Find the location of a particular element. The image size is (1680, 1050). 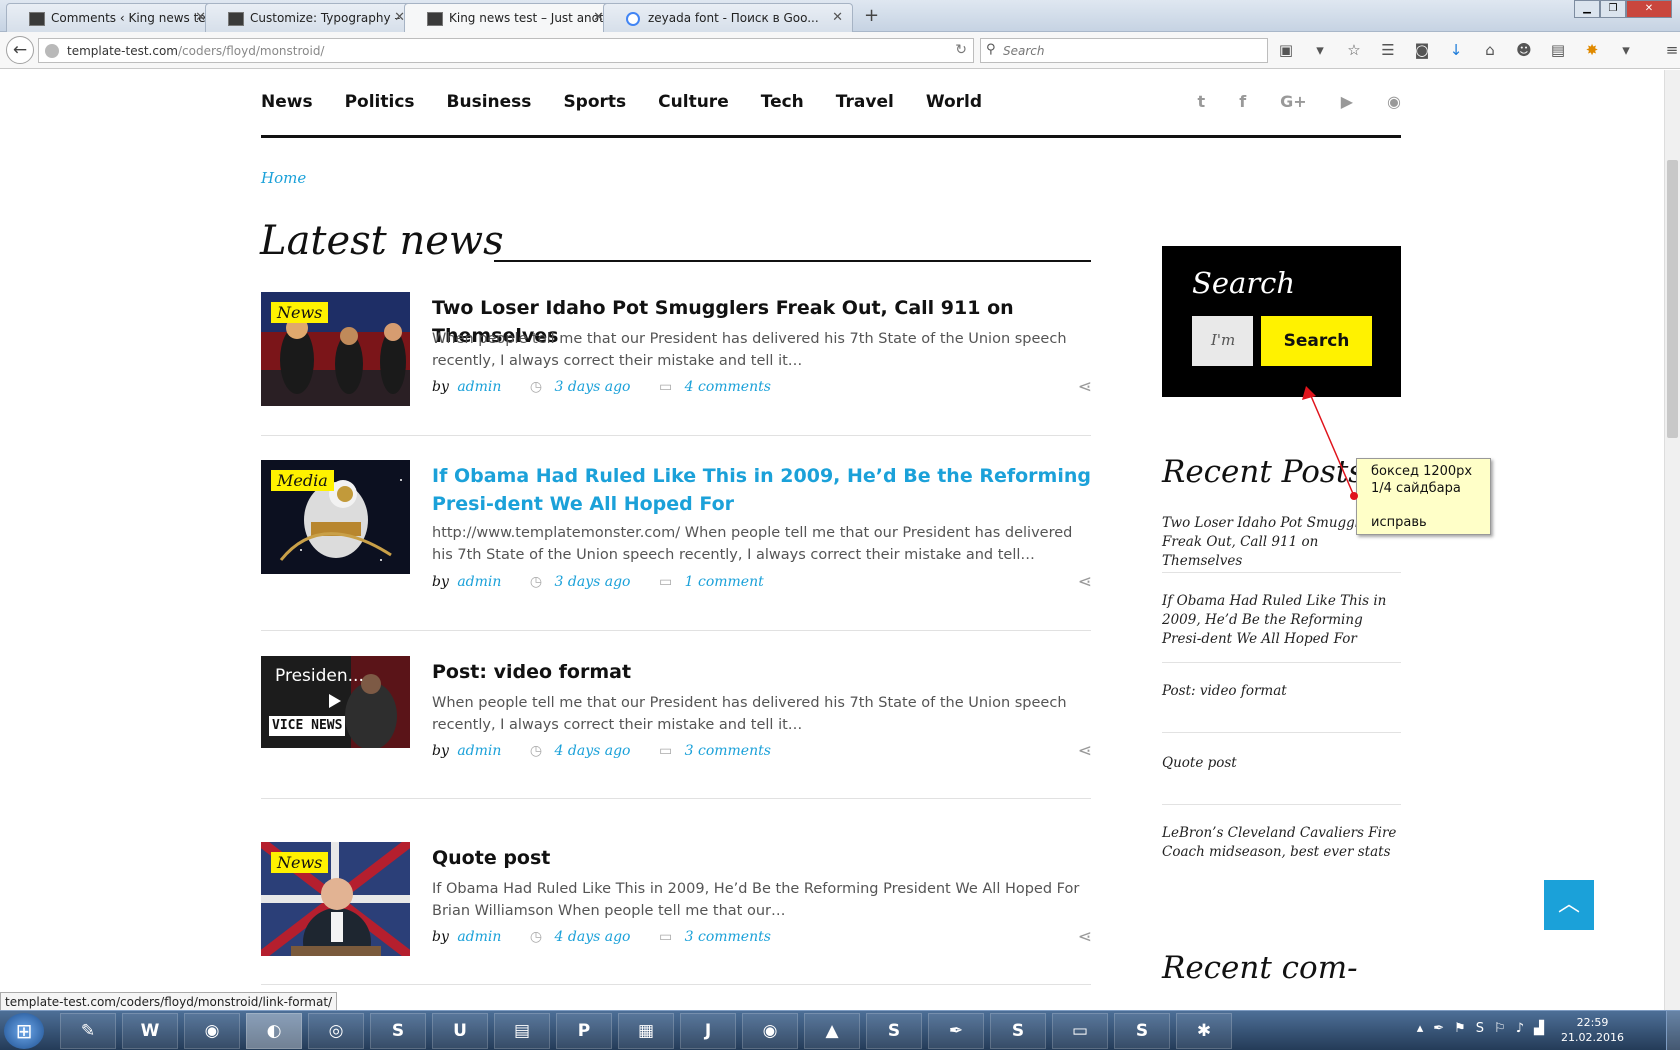

scroll-to-top-button: ︿ is located at coordinates (1569, 905).